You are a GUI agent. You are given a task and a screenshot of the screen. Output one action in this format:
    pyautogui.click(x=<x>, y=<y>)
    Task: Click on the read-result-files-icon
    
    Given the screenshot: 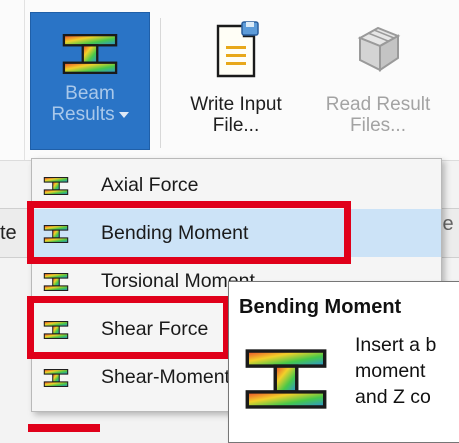 What is the action you would take?
    pyautogui.click(x=379, y=49)
    